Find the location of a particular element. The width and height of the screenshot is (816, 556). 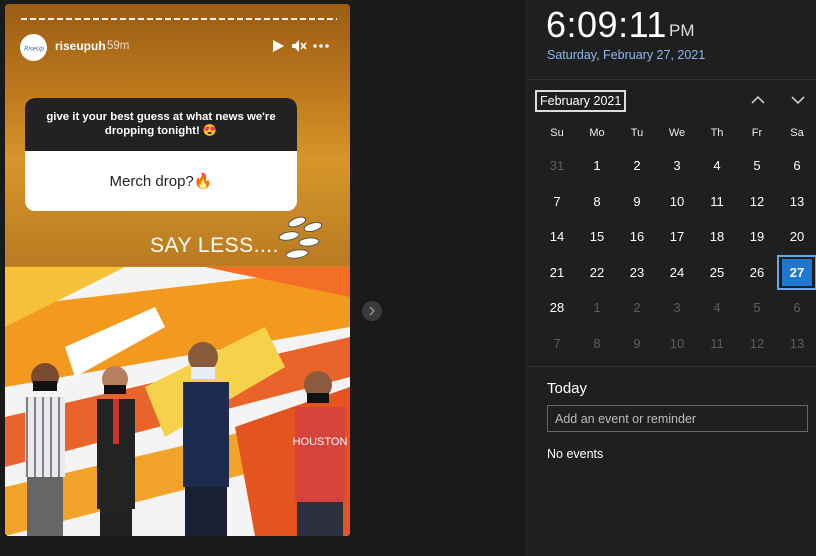

story-timestamp: 59m is located at coordinates (118, 46).